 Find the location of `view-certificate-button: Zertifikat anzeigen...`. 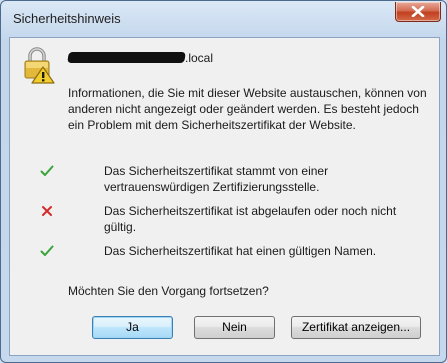

view-certificate-button: Zertifikat anzeigen... is located at coordinates (356, 327).